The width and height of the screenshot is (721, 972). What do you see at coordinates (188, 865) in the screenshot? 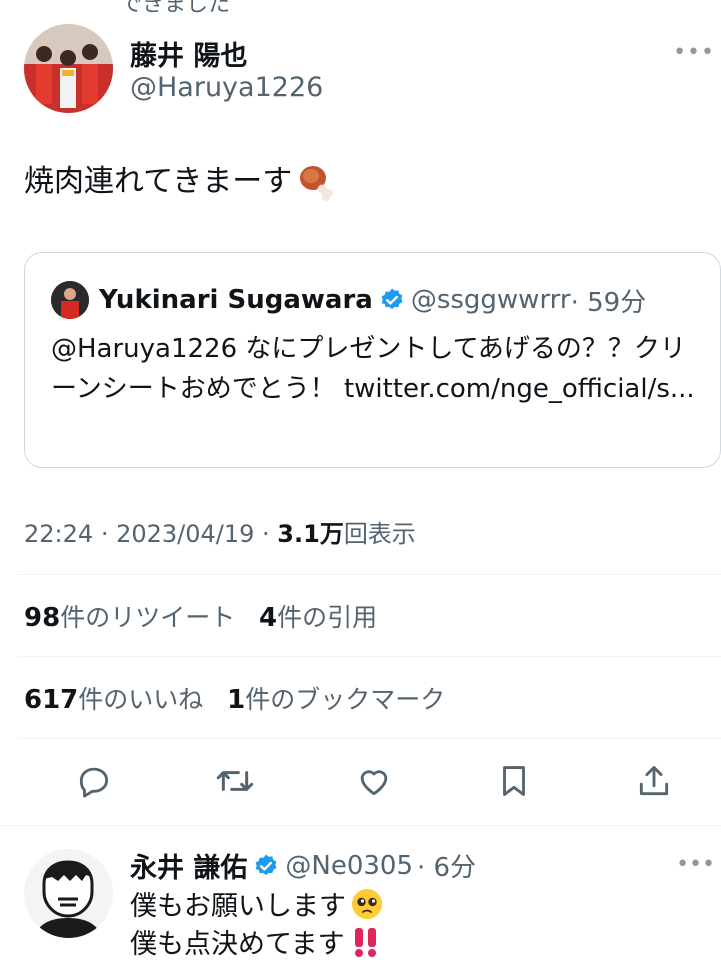
I see `reply-author-name: 永井 謙佑` at bounding box center [188, 865].